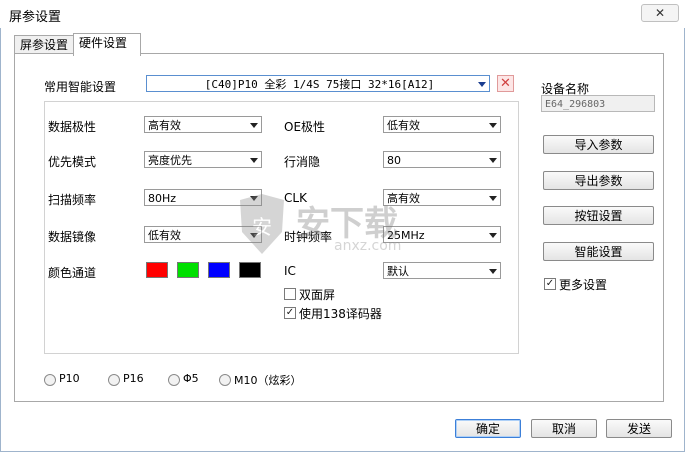  Describe the element at coordinates (164, 125) in the screenshot. I see `data-polarity-value: 高有效` at that location.